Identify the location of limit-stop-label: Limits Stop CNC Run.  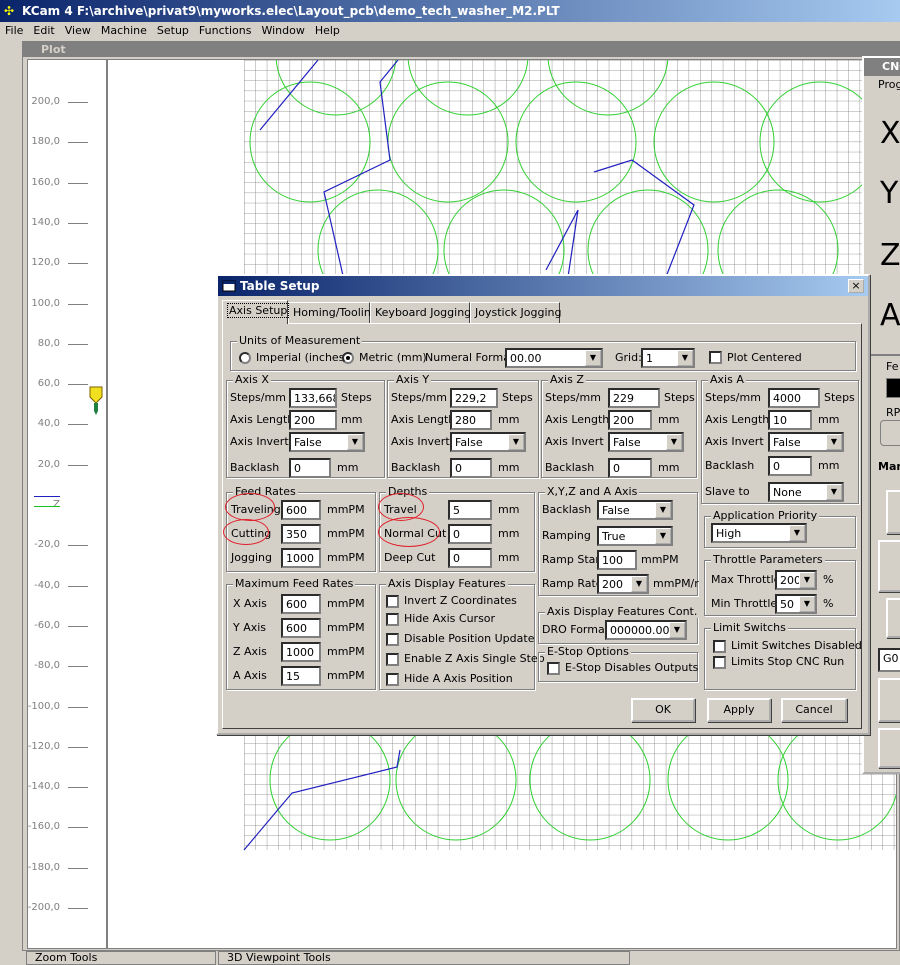
(788, 661).